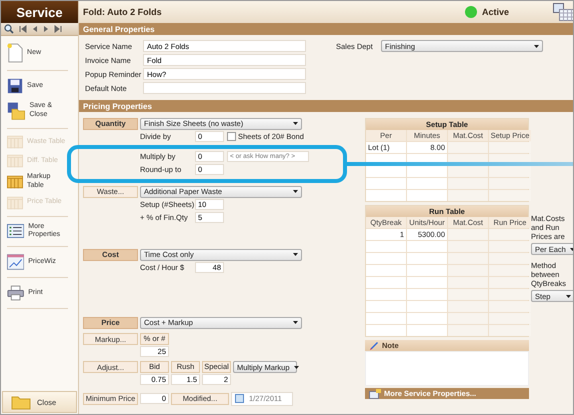 Image resolution: width=574 pixels, height=415 pixels. What do you see at coordinates (15, 293) in the screenshot?
I see `printer-icon` at bounding box center [15, 293].